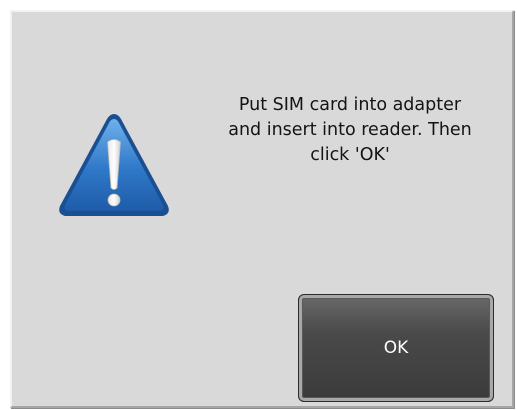  What do you see at coordinates (114, 165) in the screenshot?
I see `warning-triangle-icon` at bounding box center [114, 165].